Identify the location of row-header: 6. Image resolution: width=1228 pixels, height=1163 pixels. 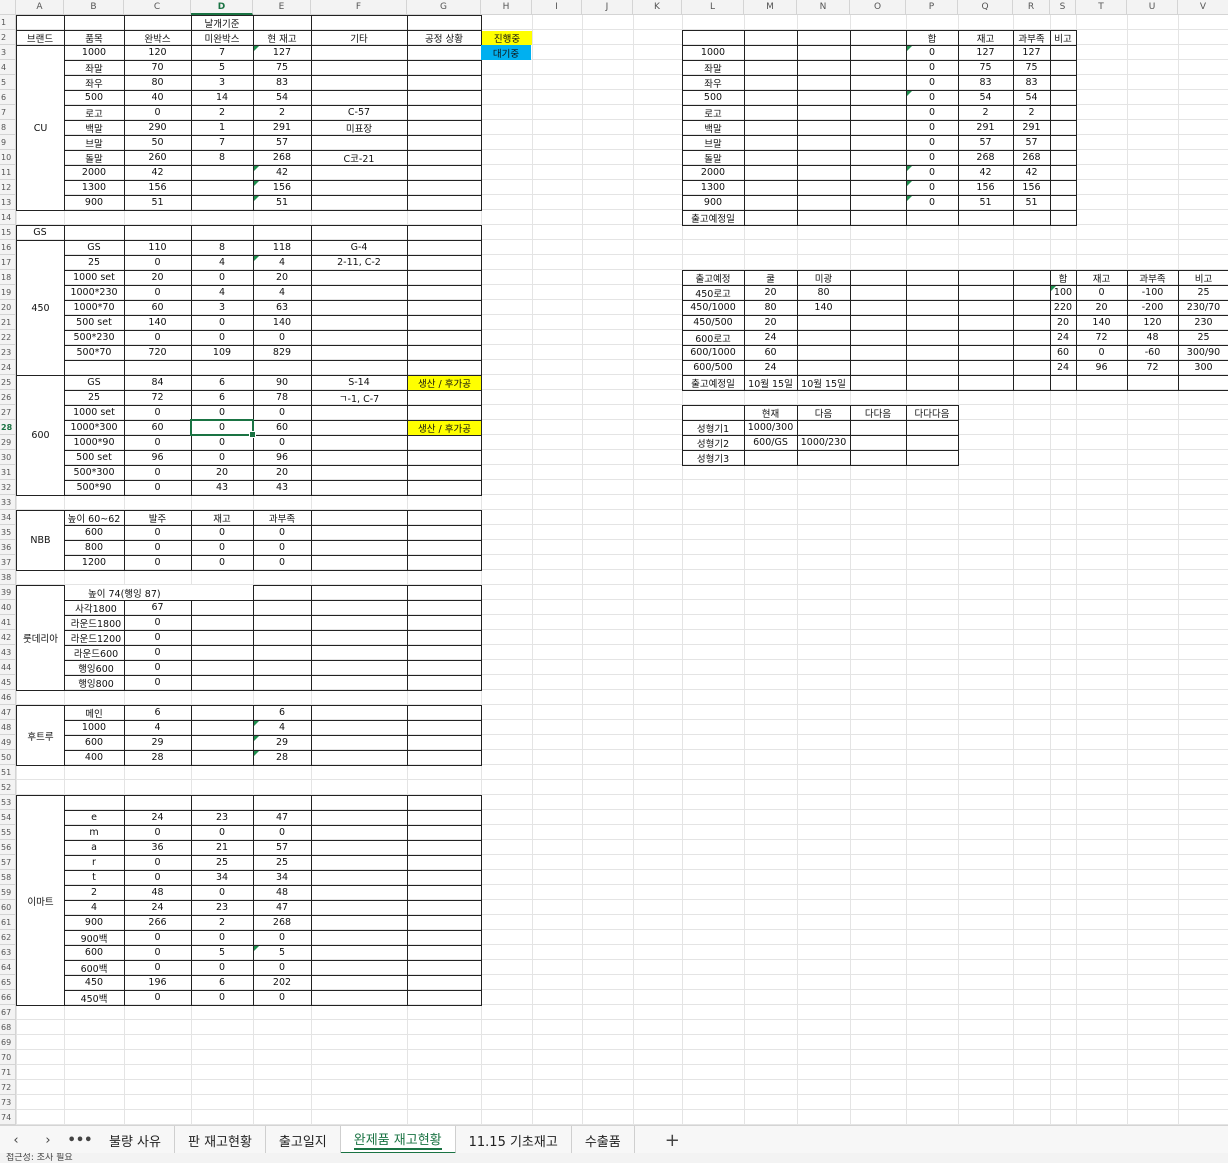
(8, 97).